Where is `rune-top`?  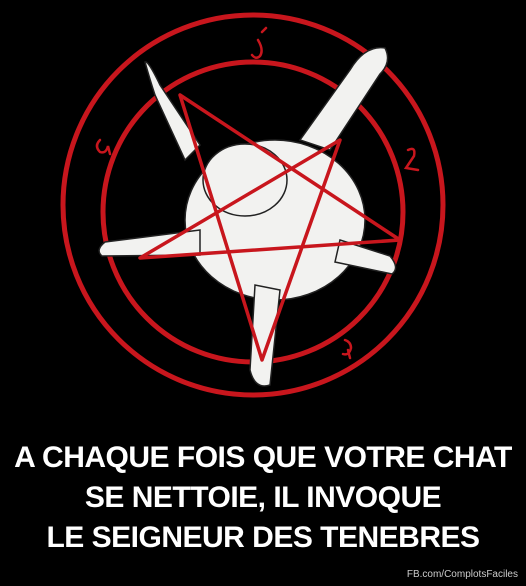 rune-top is located at coordinates (259, 42).